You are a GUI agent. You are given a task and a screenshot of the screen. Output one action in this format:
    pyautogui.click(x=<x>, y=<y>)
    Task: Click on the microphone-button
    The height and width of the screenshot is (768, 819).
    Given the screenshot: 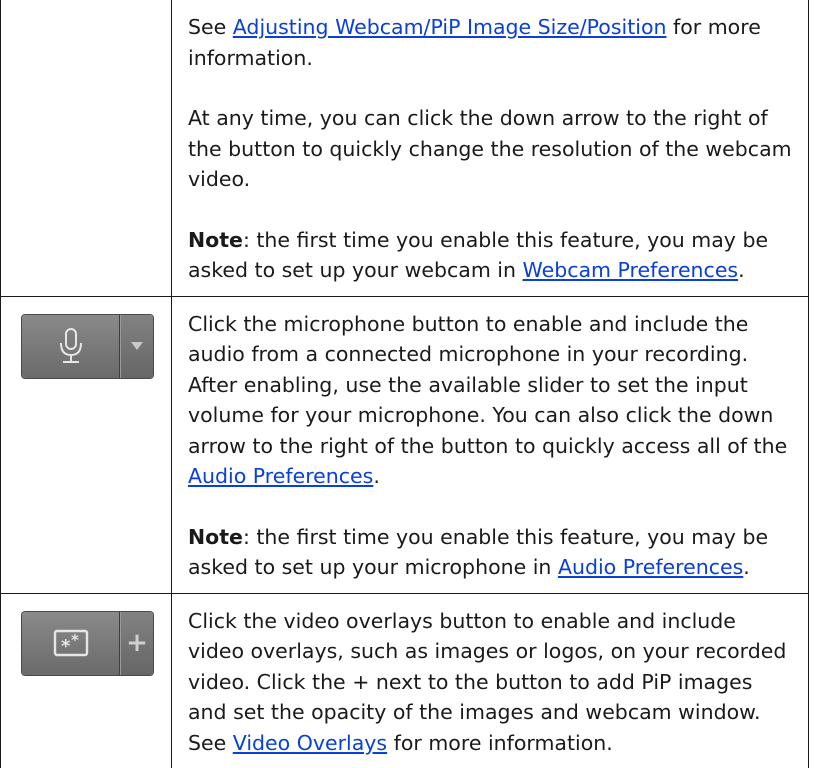 What is the action you would take?
    pyautogui.click(x=87, y=346)
    